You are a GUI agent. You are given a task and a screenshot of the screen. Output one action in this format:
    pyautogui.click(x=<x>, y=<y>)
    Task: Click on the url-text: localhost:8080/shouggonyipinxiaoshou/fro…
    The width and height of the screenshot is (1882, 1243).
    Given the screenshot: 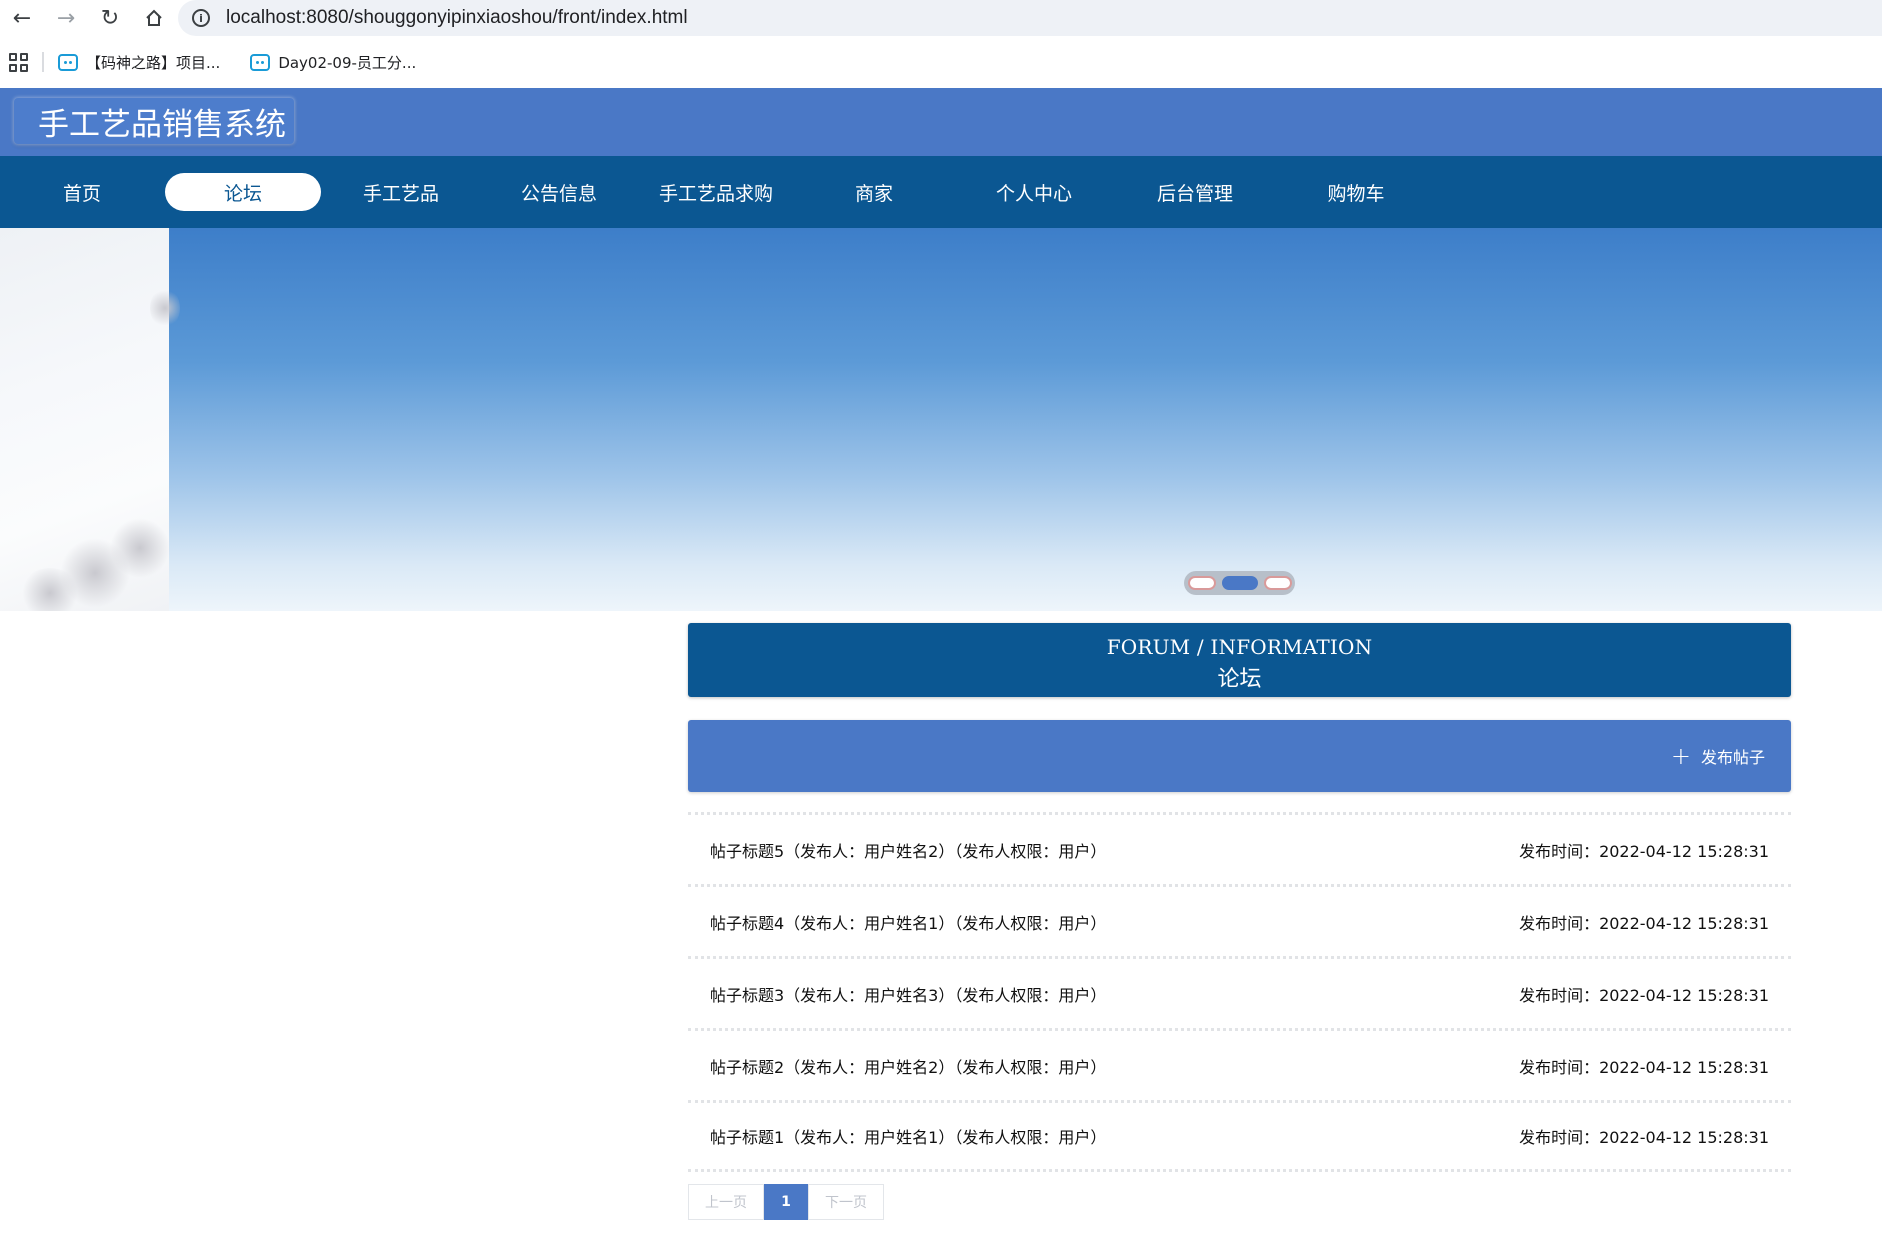 What is the action you would take?
    pyautogui.click(x=457, y=17)
    